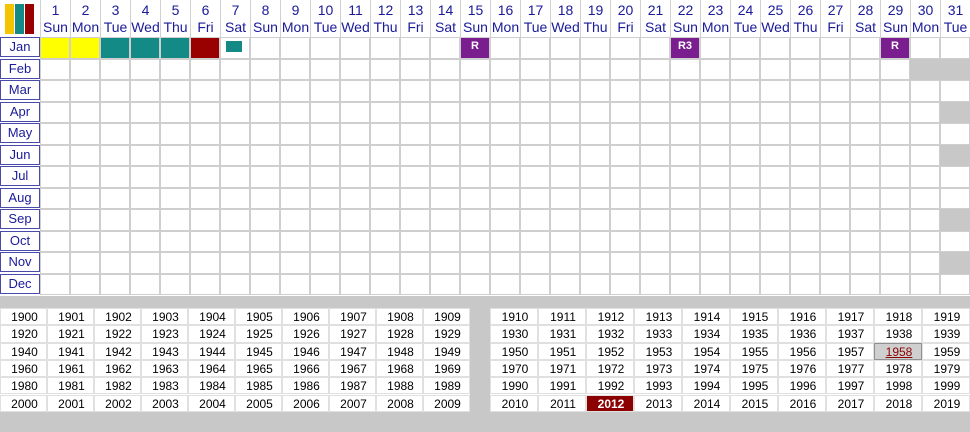 This screenshot has width=970, height=432. I want to click on year-link: 1994, so click(707, 386).